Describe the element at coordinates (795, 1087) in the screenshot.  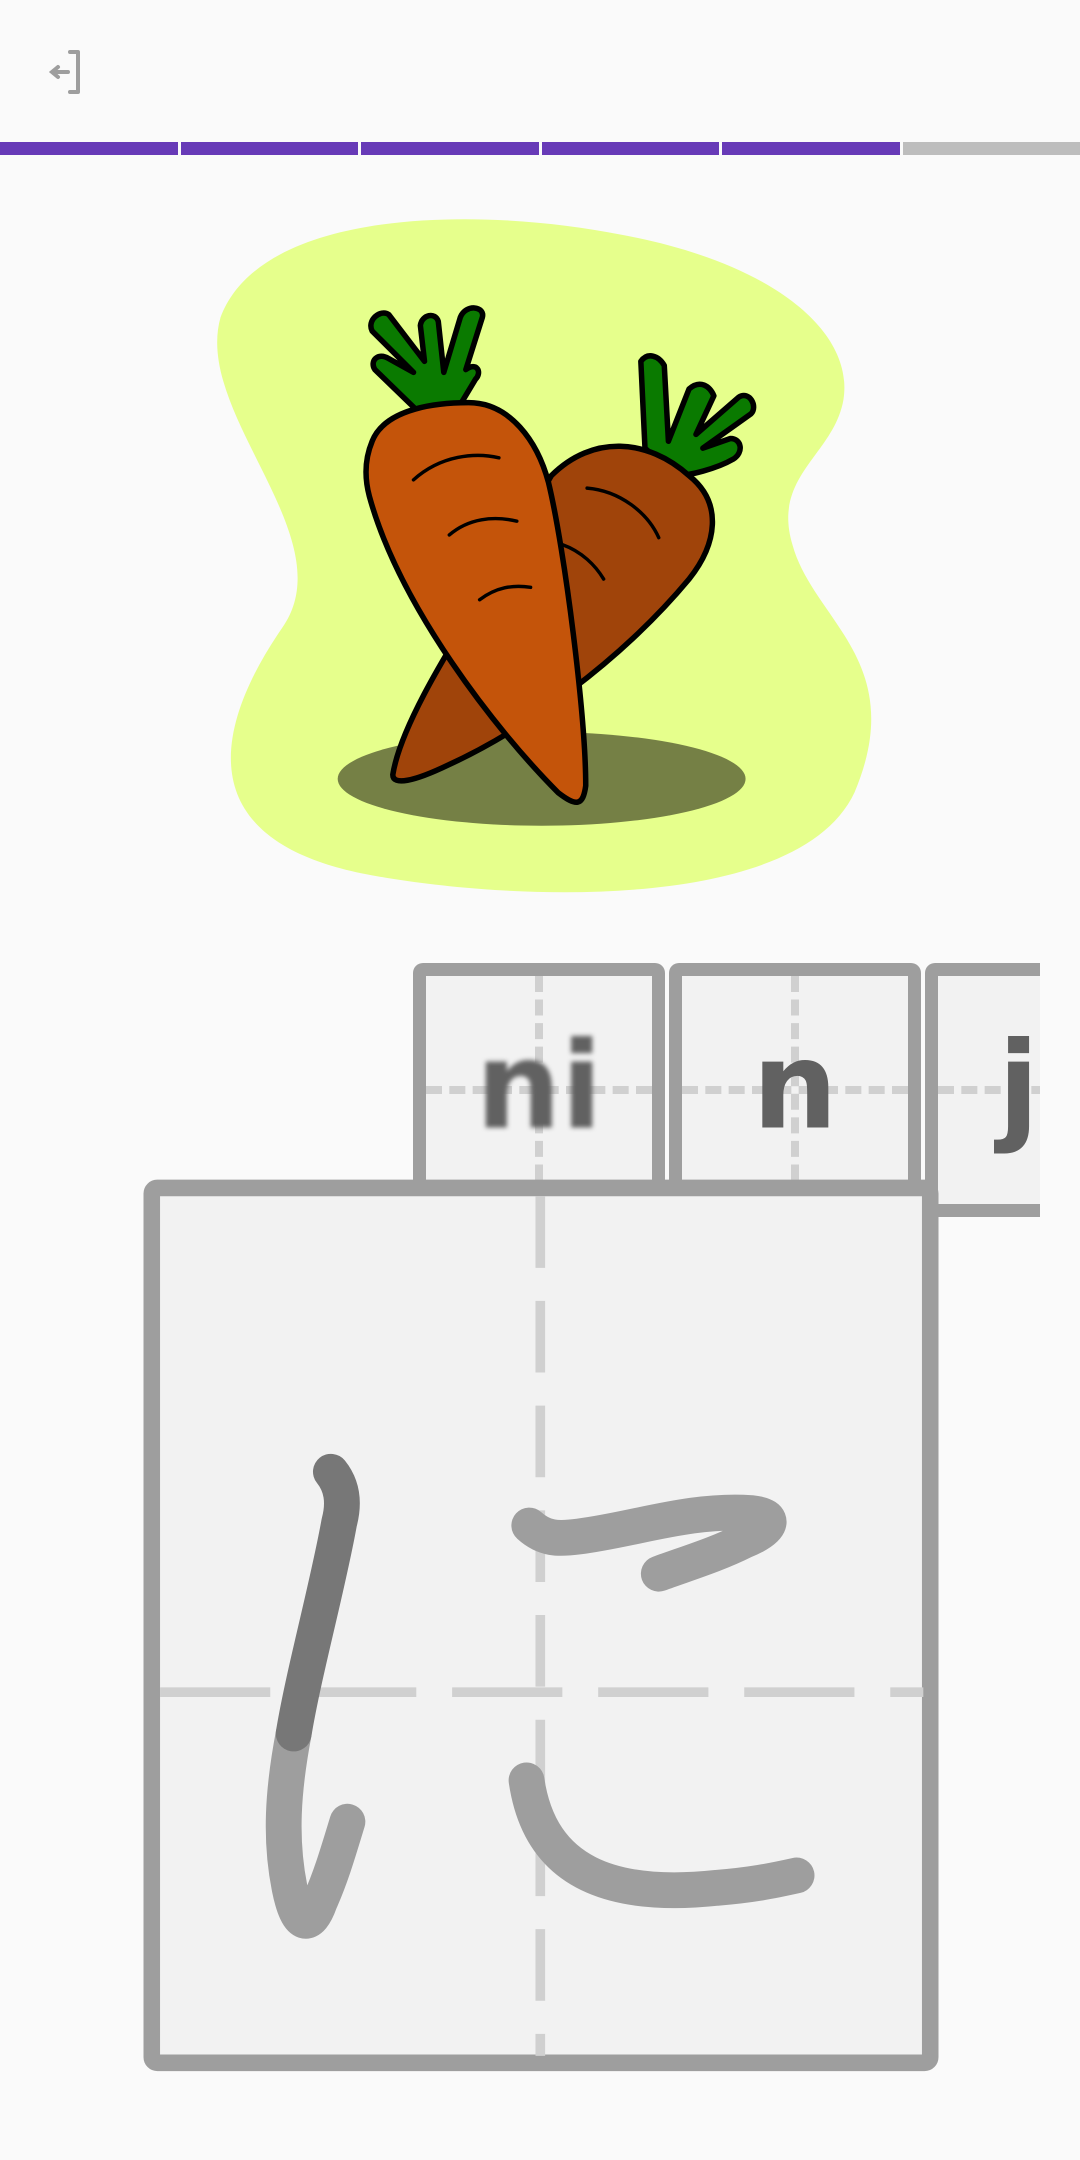
I see `answer-label: n` at that location.